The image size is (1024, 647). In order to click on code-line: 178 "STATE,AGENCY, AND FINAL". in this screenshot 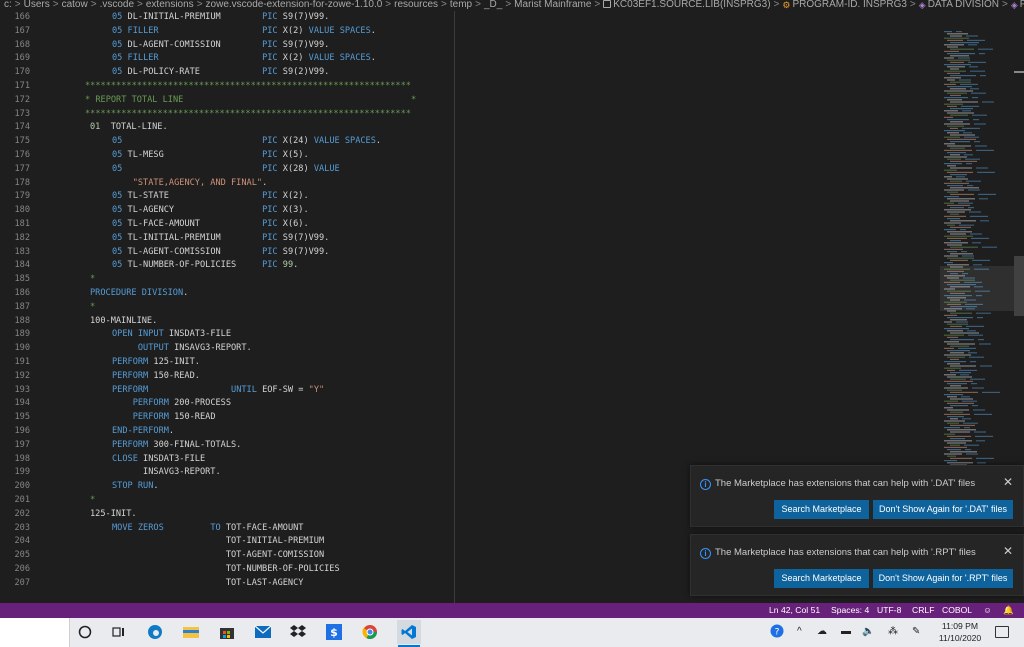, I will do `click(133, 184)`.